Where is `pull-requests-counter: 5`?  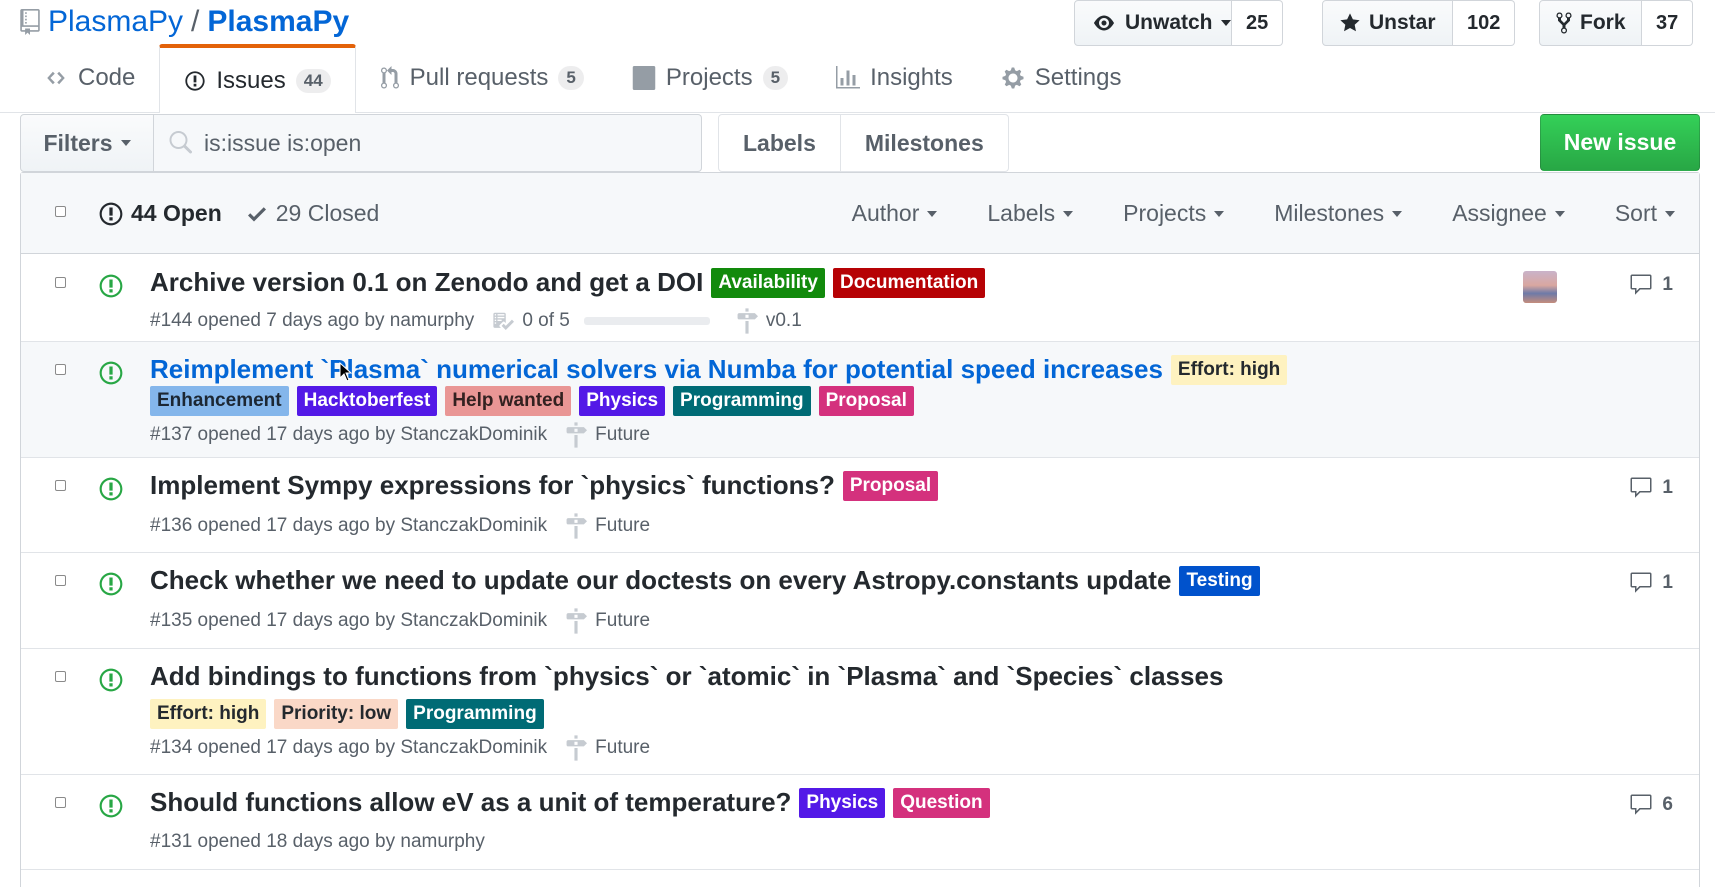 pull-requests-counter: 5 is located at coordinates (571, 78).